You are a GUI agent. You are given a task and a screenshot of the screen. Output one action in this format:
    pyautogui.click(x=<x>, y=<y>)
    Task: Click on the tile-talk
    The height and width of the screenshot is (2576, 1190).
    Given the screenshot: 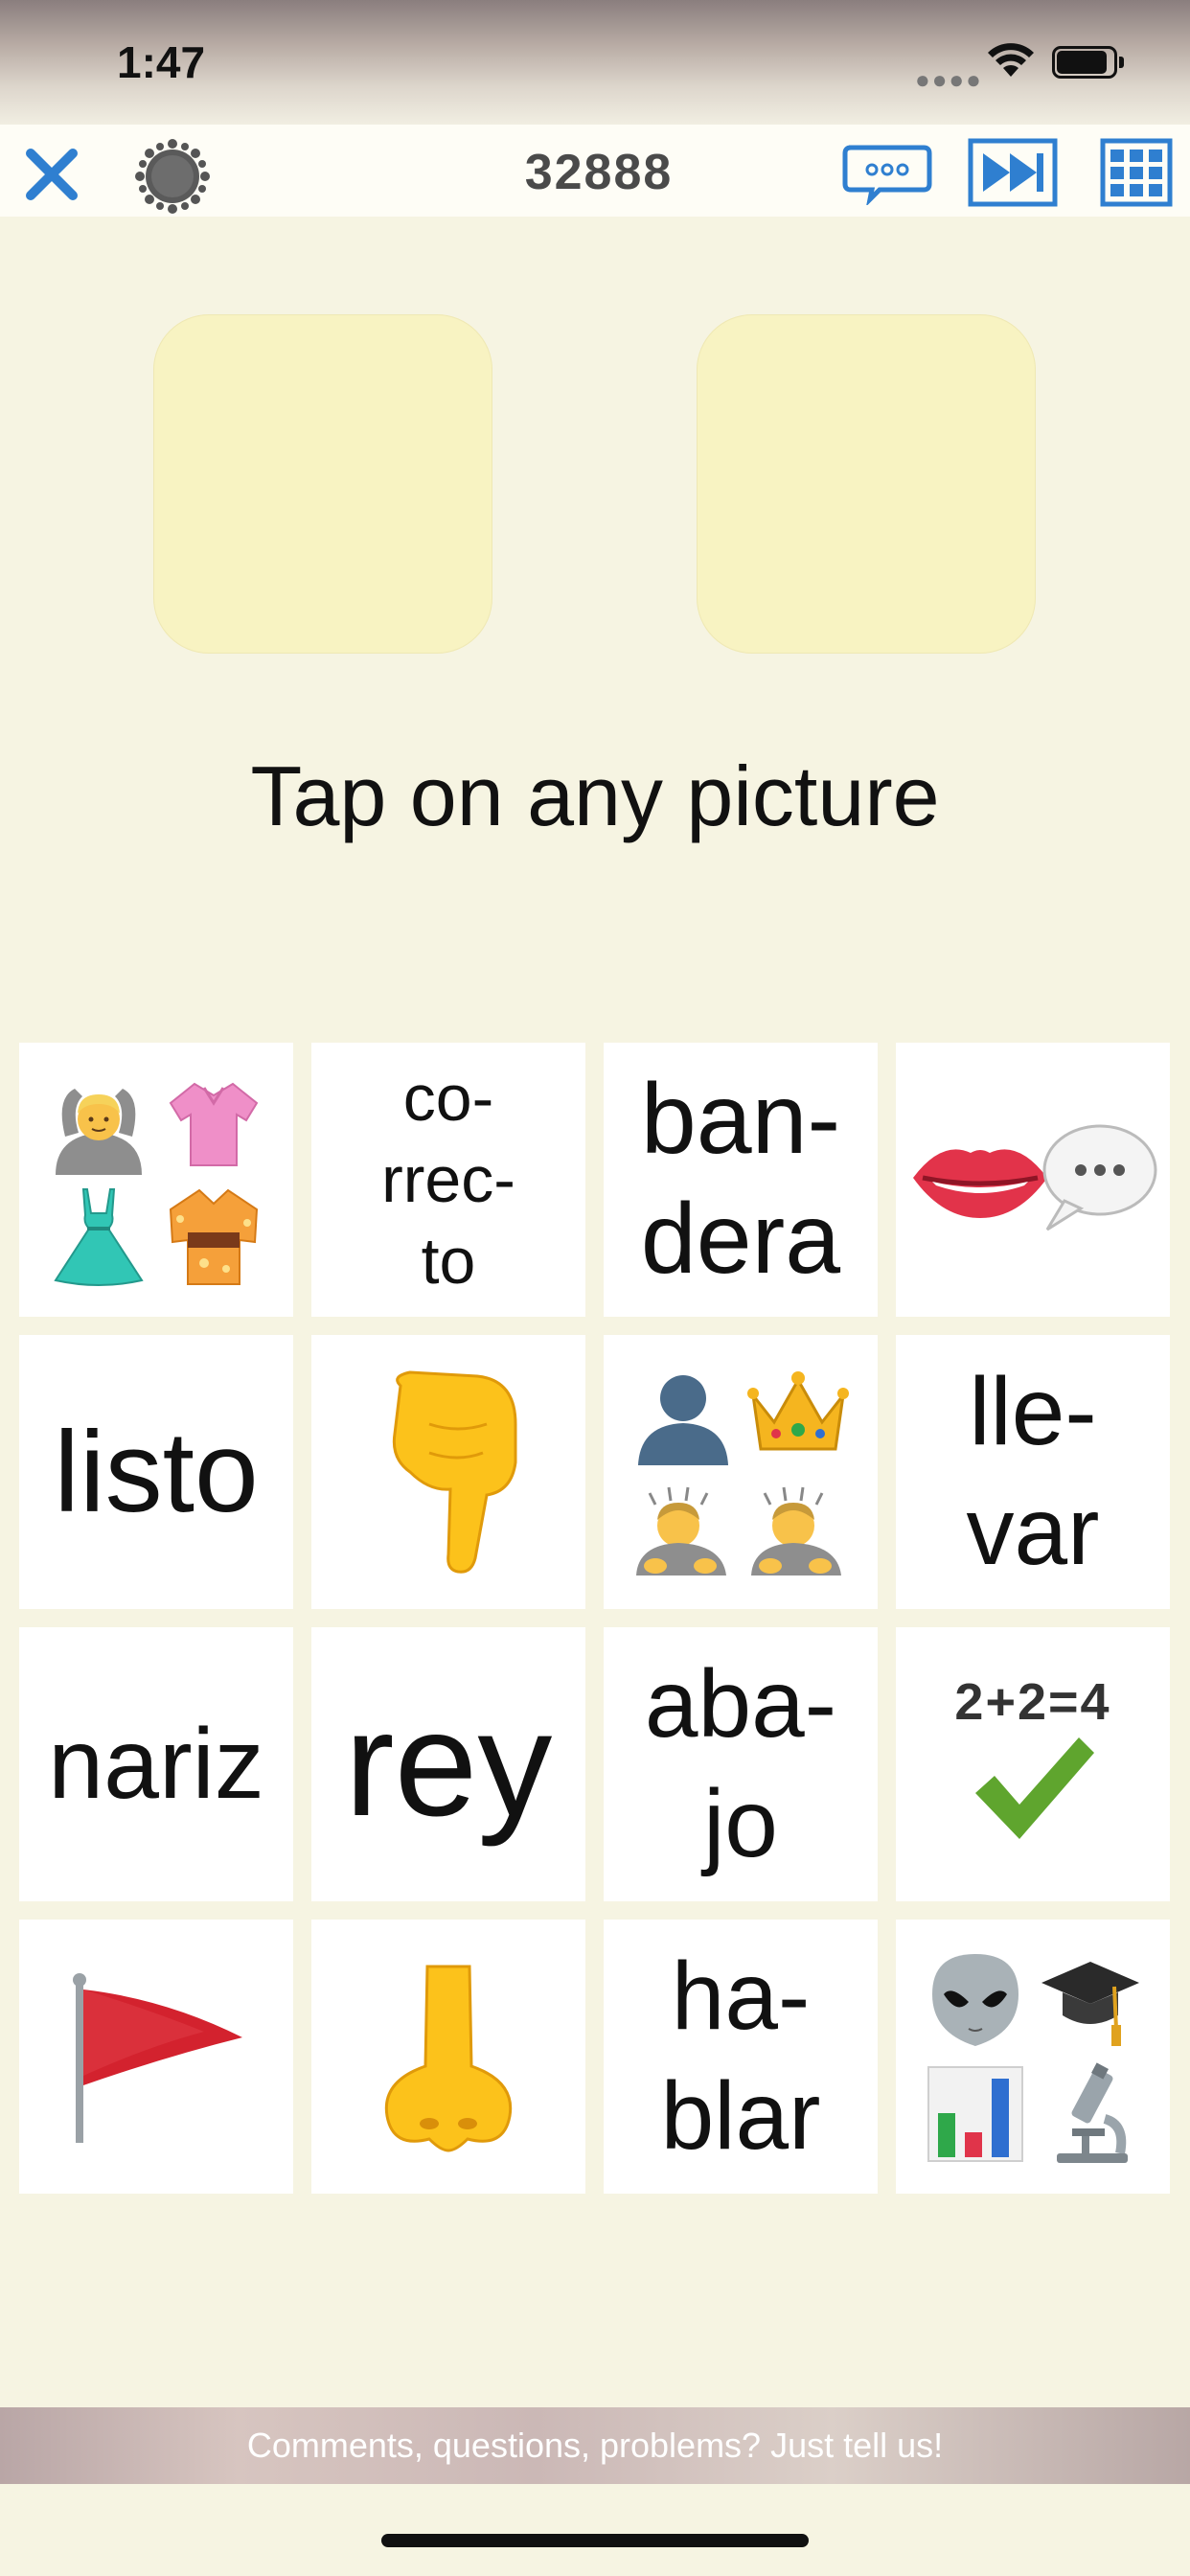 What is the action you would take?
    pyautogui.click(x=1033, y=1180)
    